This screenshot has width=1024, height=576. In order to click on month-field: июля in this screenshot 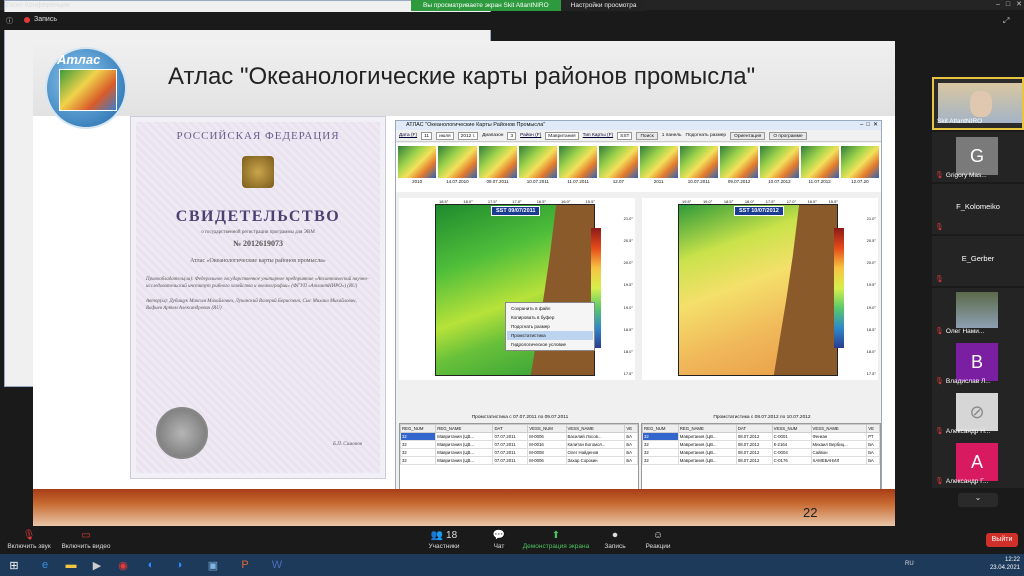, I will do `click(445, 135)`.